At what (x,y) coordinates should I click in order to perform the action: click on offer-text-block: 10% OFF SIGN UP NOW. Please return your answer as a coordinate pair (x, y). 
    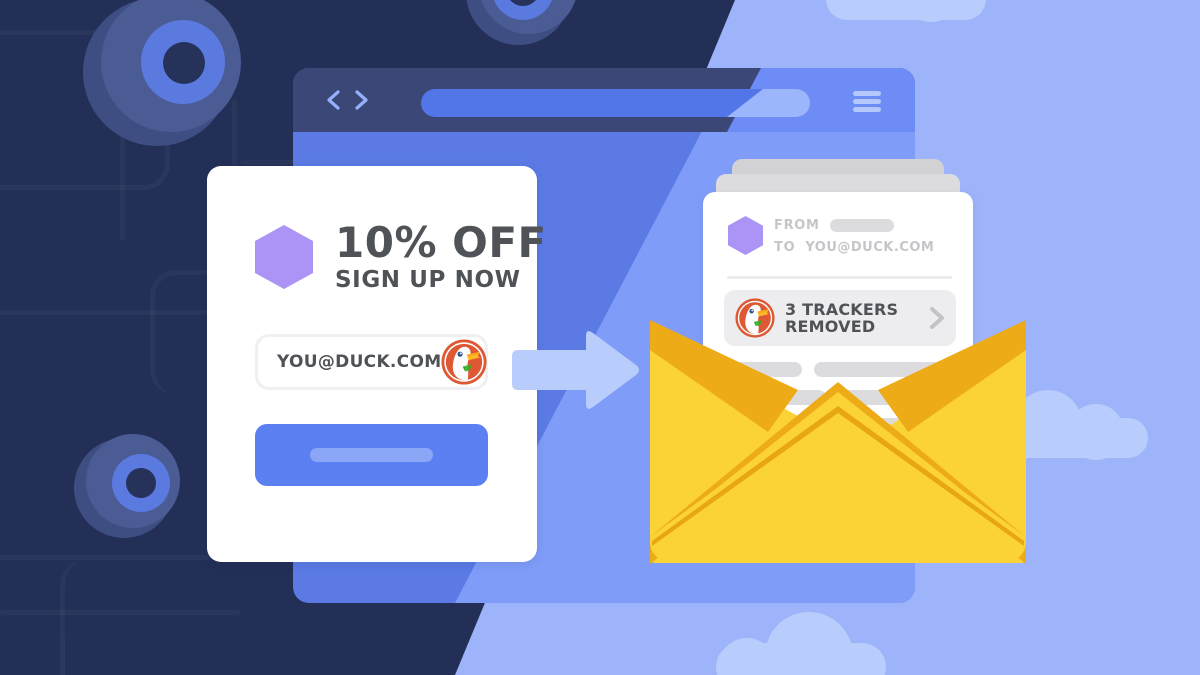
    Looking at the image, I should click on (441, 257).